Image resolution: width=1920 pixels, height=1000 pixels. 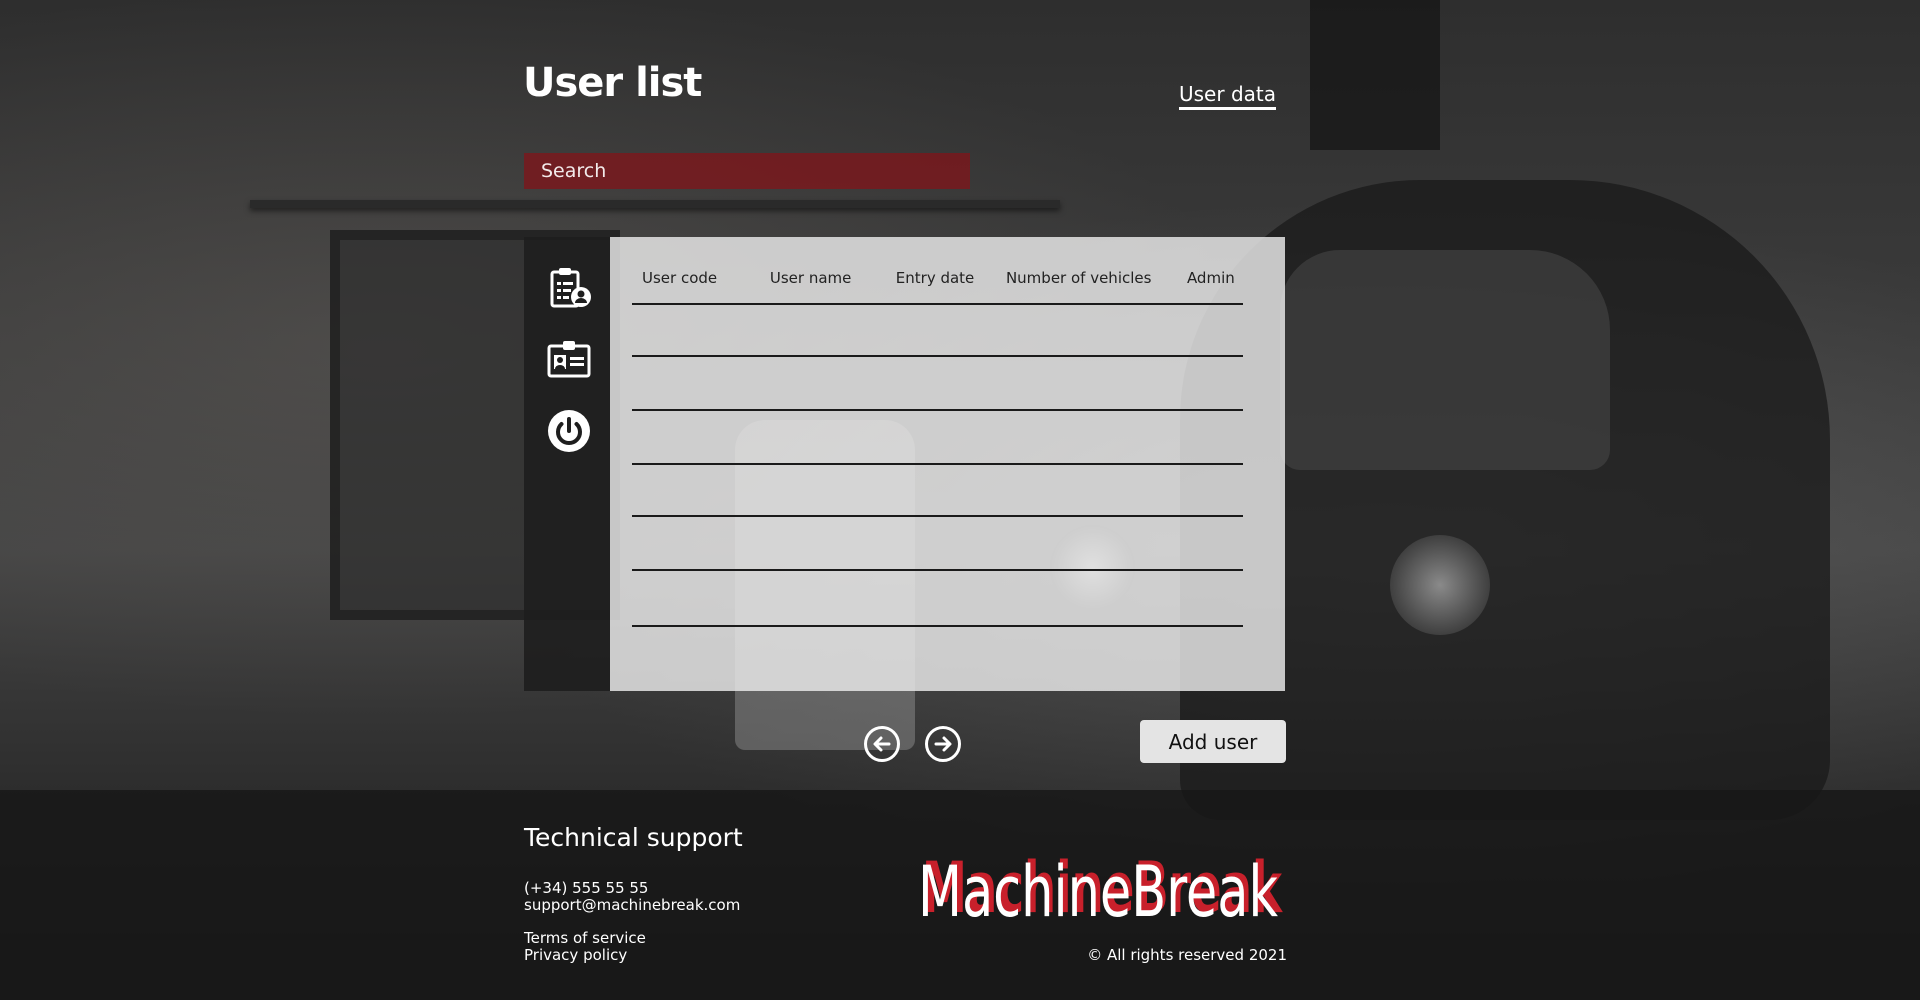 What do you see at coordinates (1375, 75) in the screenshot?
I see `background-sign` at bounding box center [1375, 75].